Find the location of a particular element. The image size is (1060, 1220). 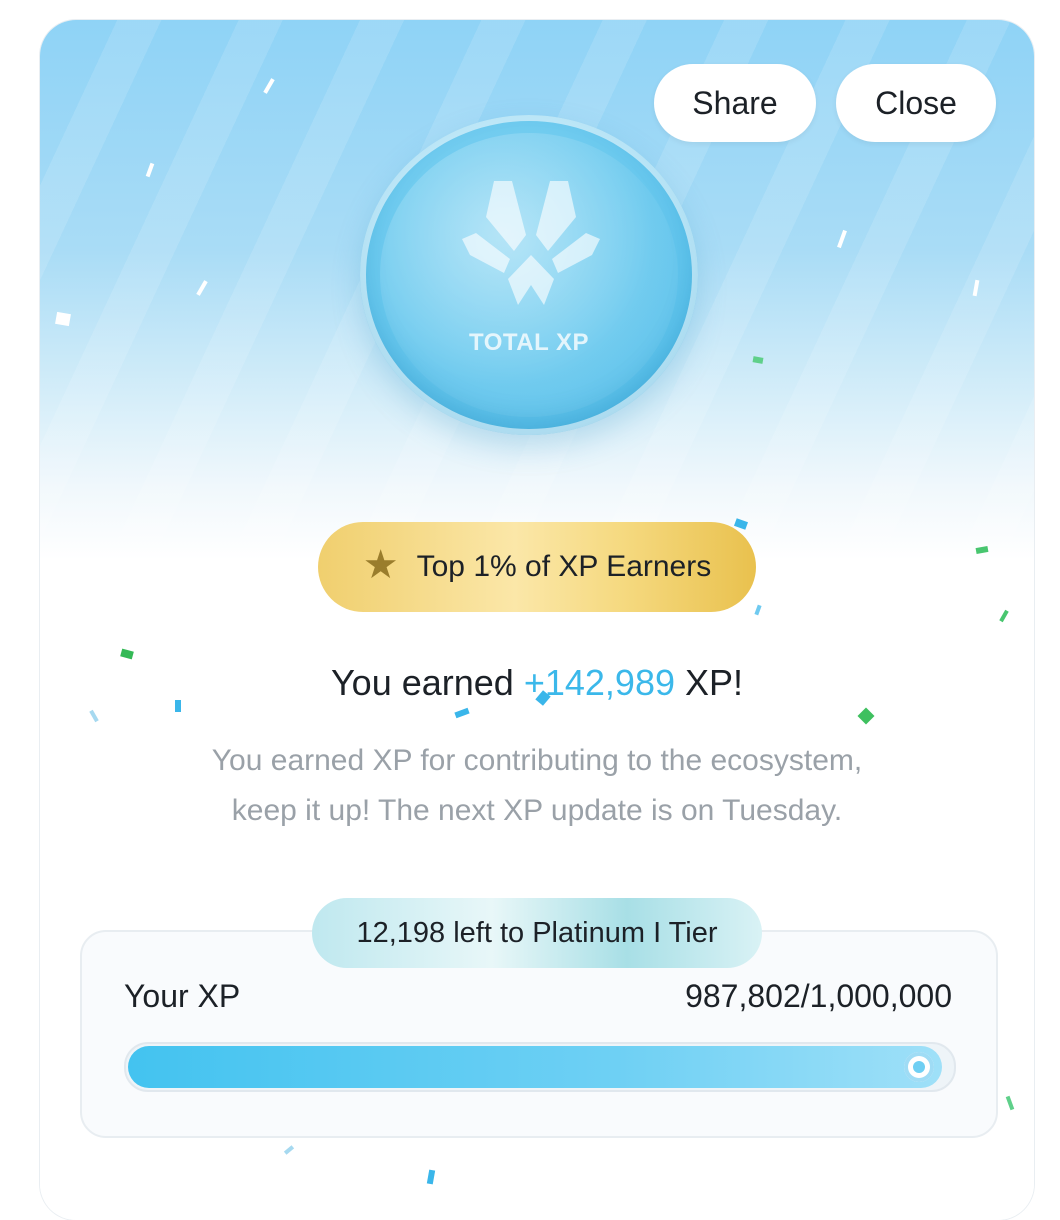

badge-text: Top 1% of XP Earners is located at coordinates (564, 566).